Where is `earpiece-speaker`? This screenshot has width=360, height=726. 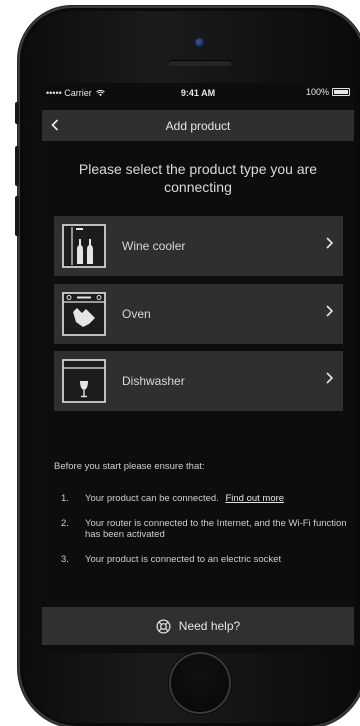 earpiece-speaker is located at coordinates (200, 63).